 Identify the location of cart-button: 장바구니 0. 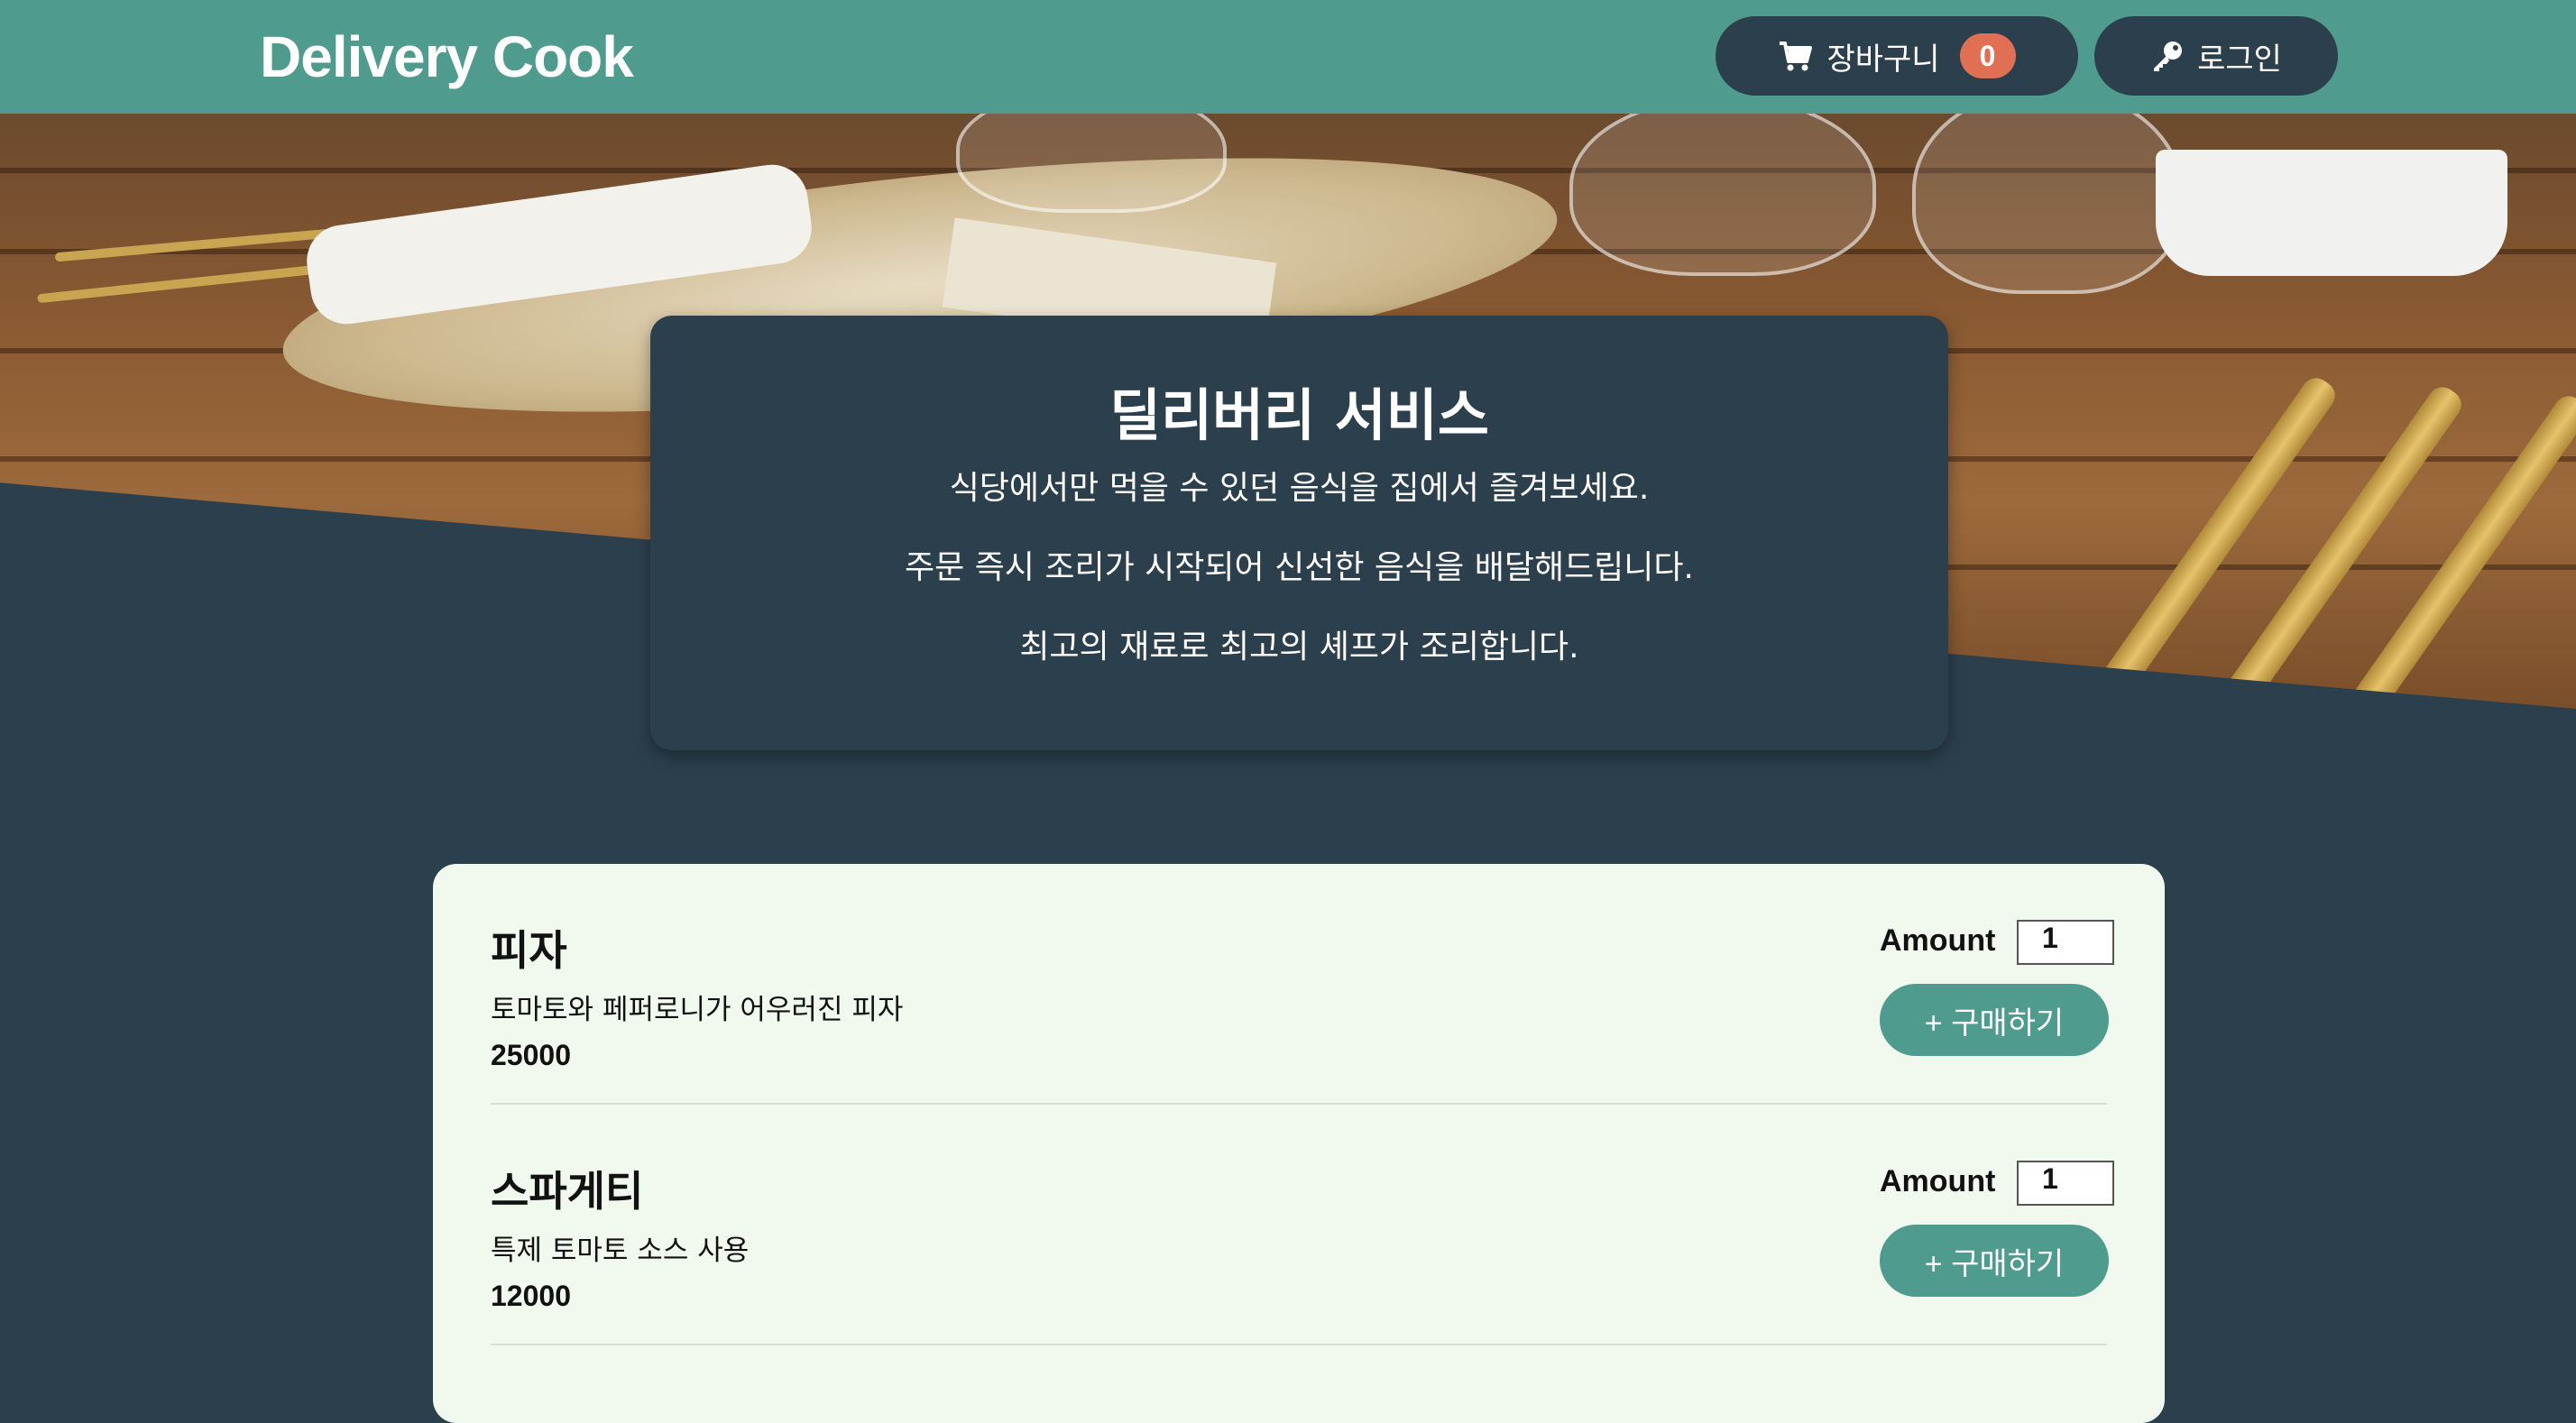
(1897, 56).